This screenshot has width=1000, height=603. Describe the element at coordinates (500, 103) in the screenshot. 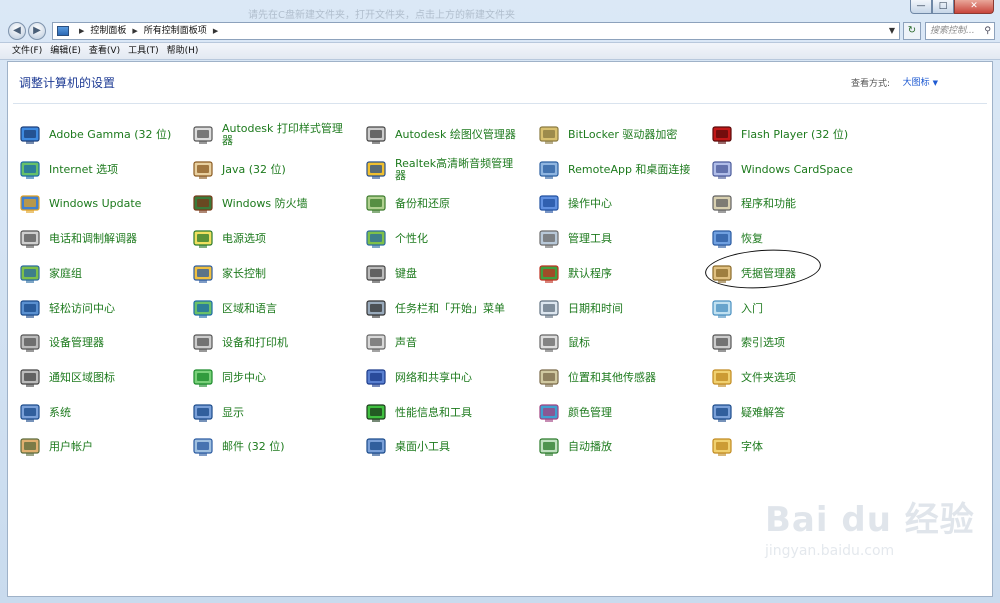

I see `divider` at that location.